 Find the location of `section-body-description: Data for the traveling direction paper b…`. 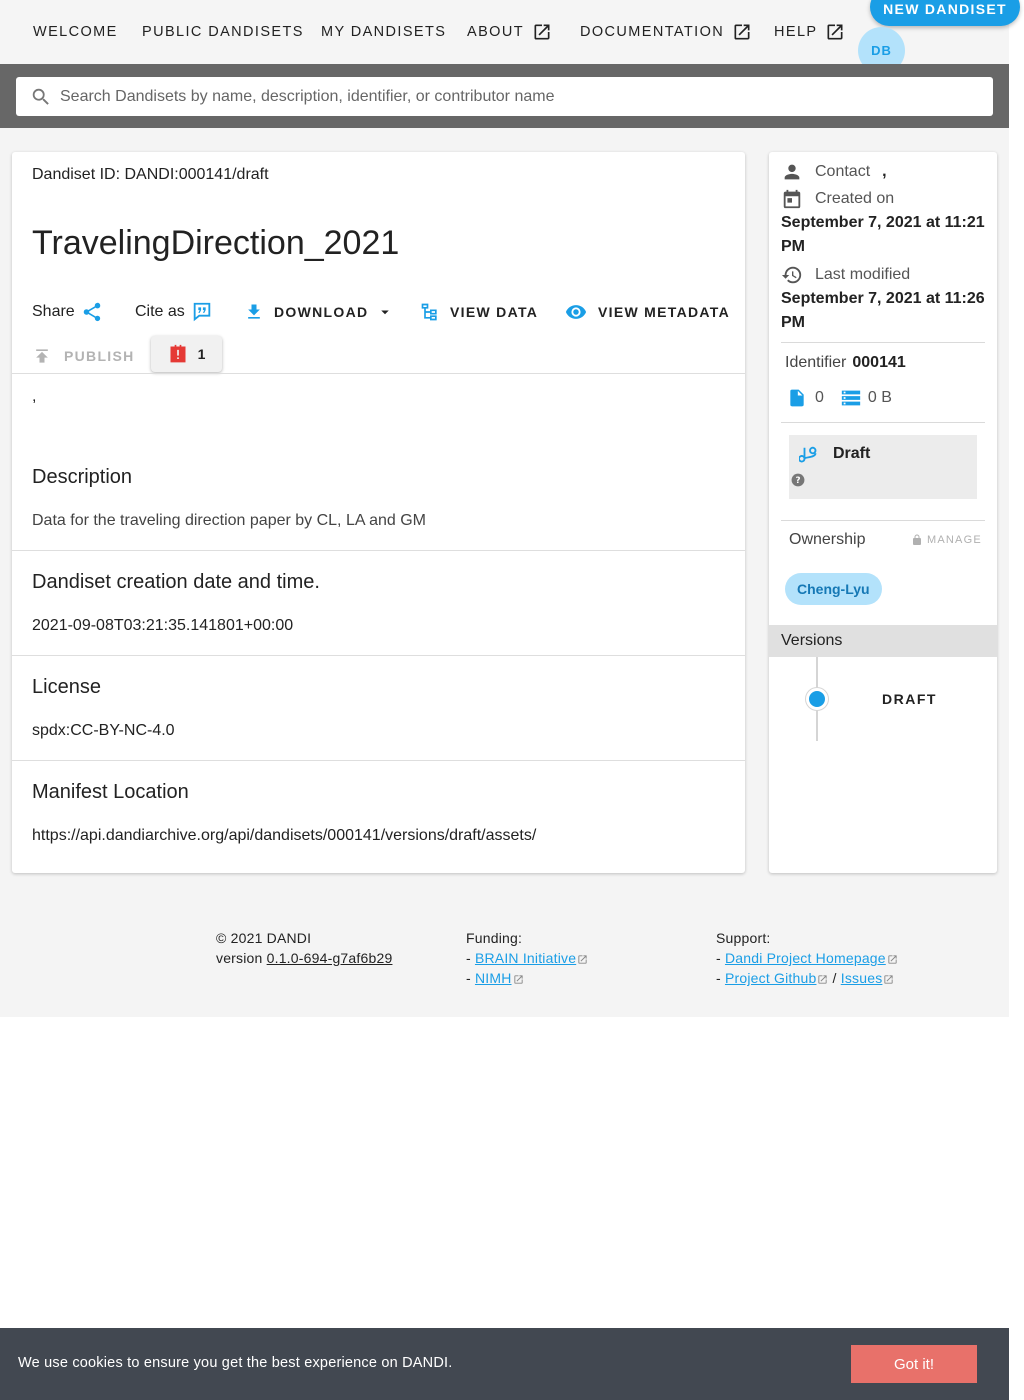

section-body-description: Data for the traveling direction paper b… is located at coordinates (229, 520).